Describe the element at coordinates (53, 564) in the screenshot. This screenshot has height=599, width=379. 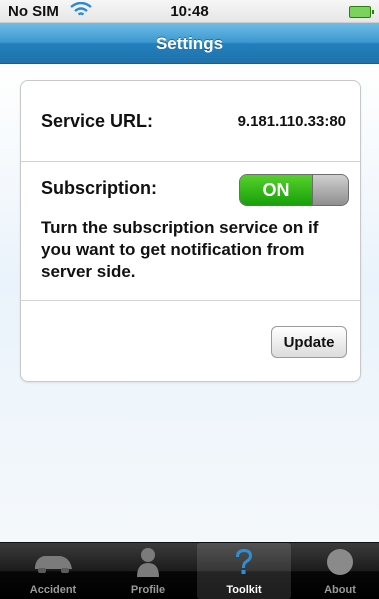
I see `car-icon` at that location.